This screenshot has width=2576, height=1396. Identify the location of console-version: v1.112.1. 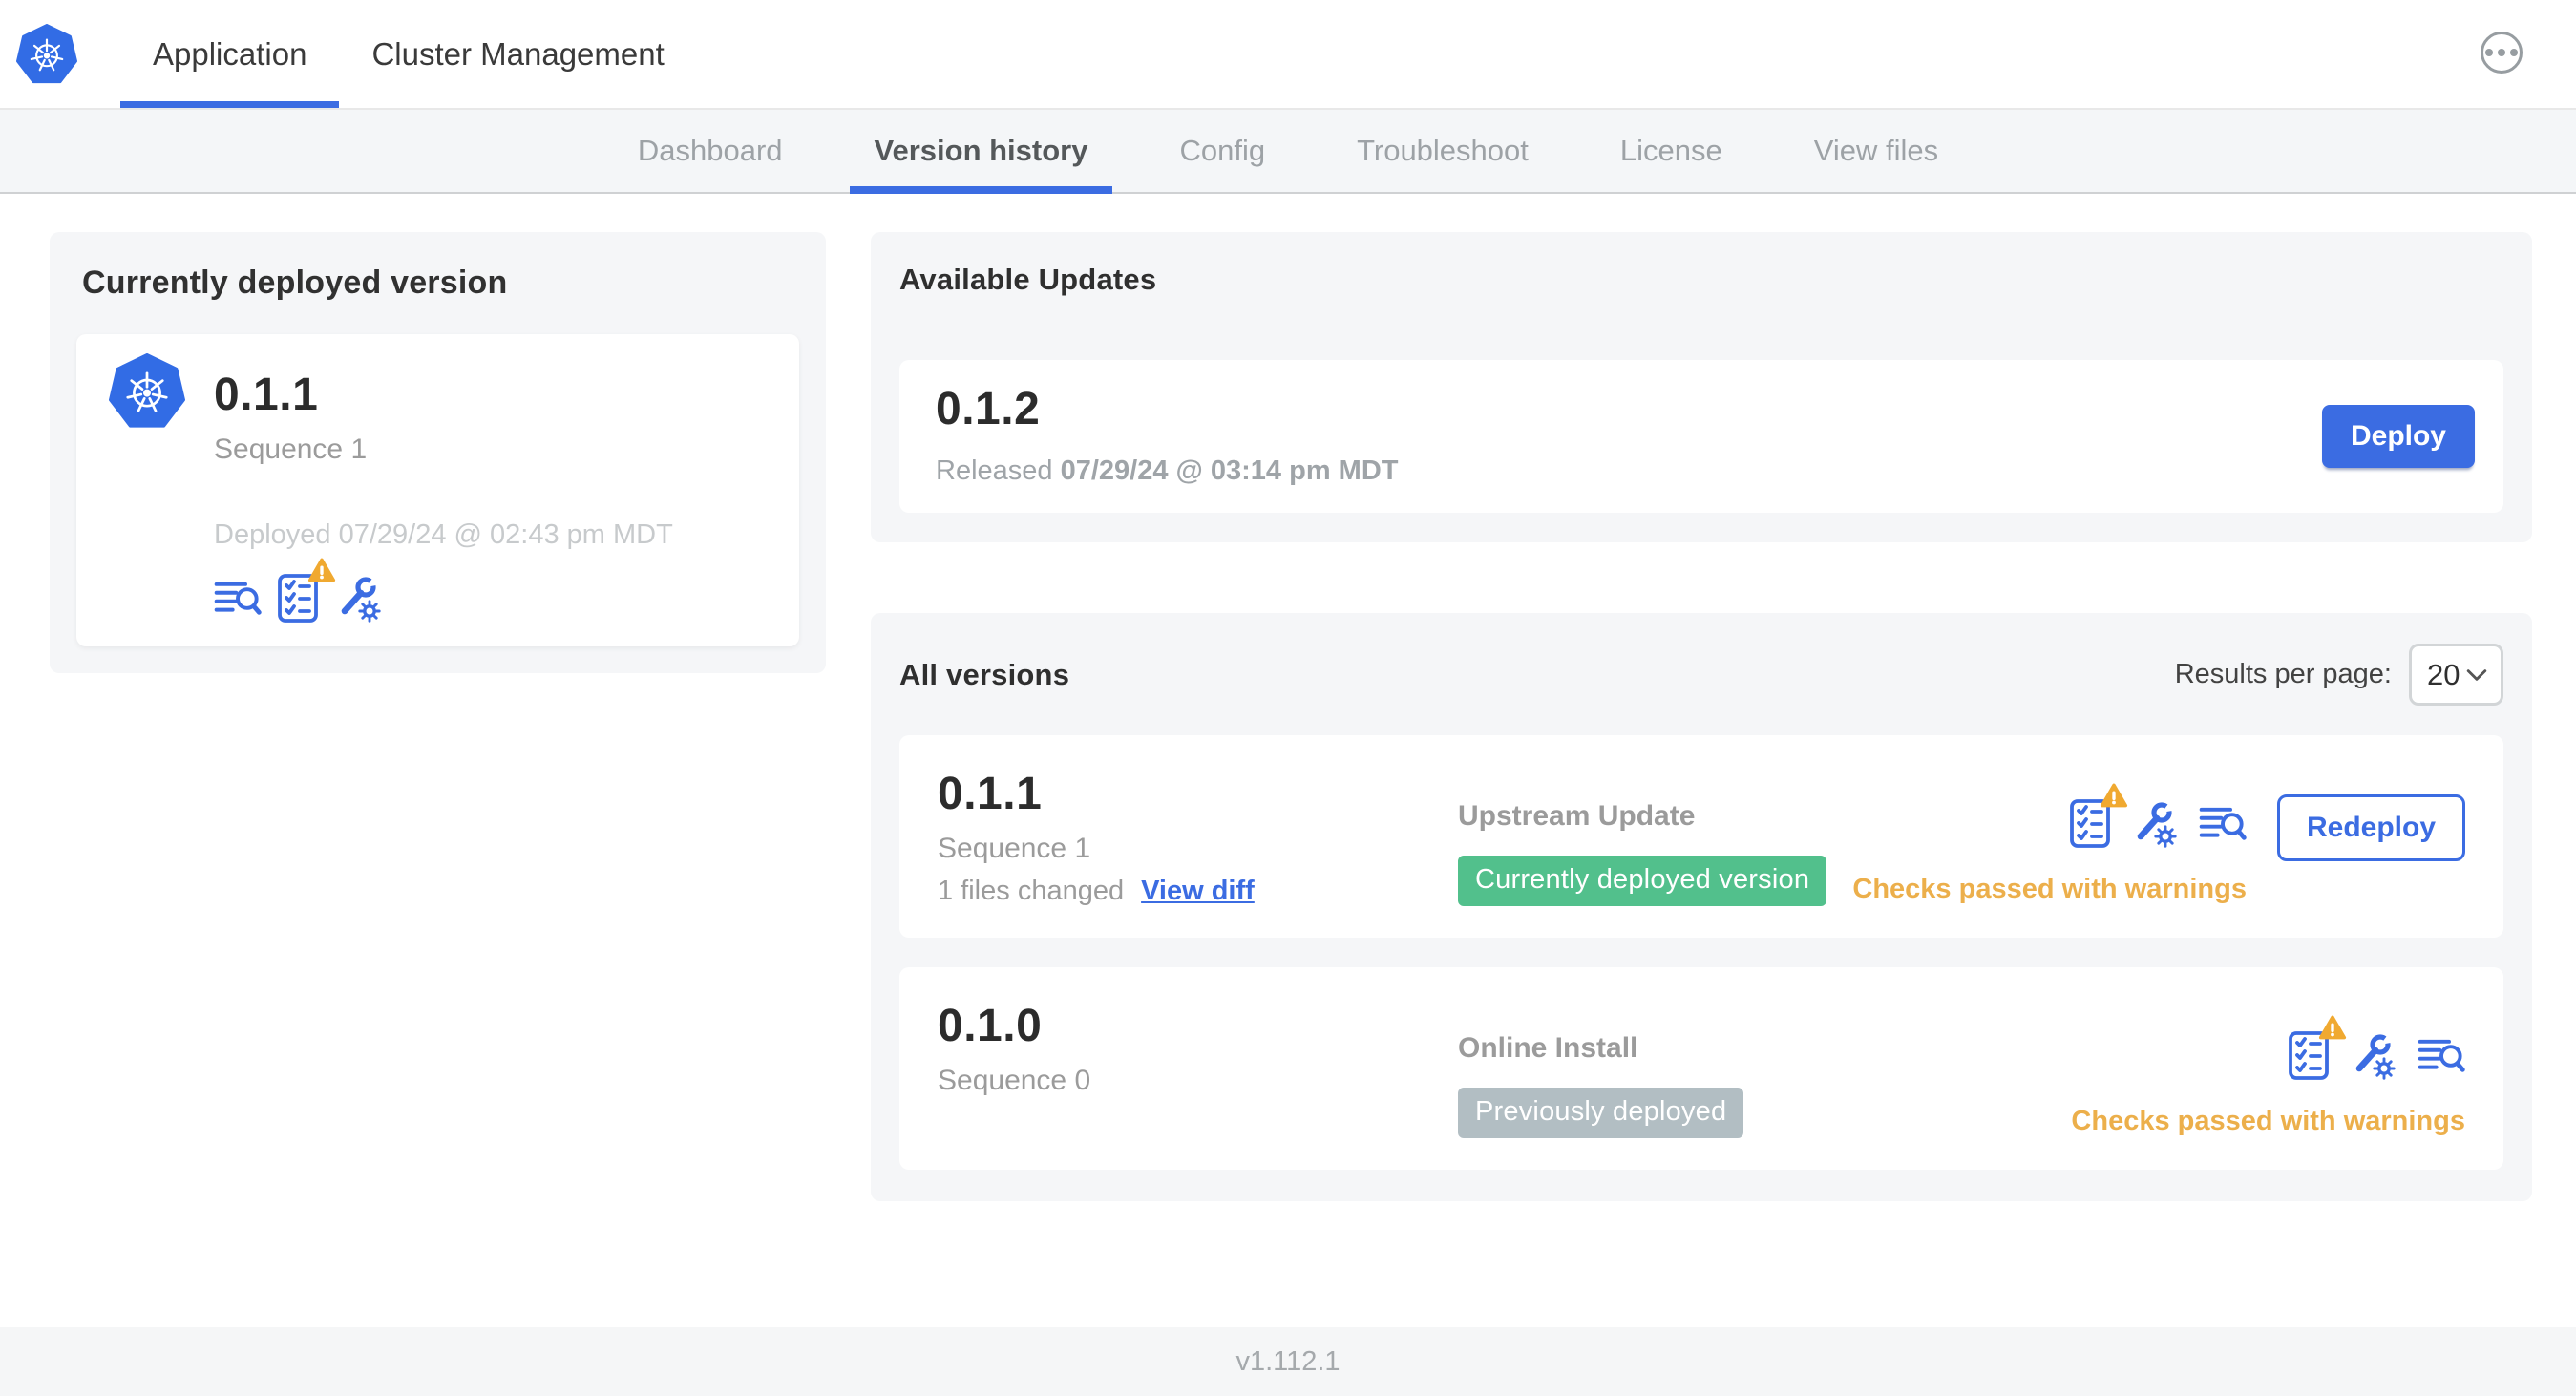
(1288, 1361).